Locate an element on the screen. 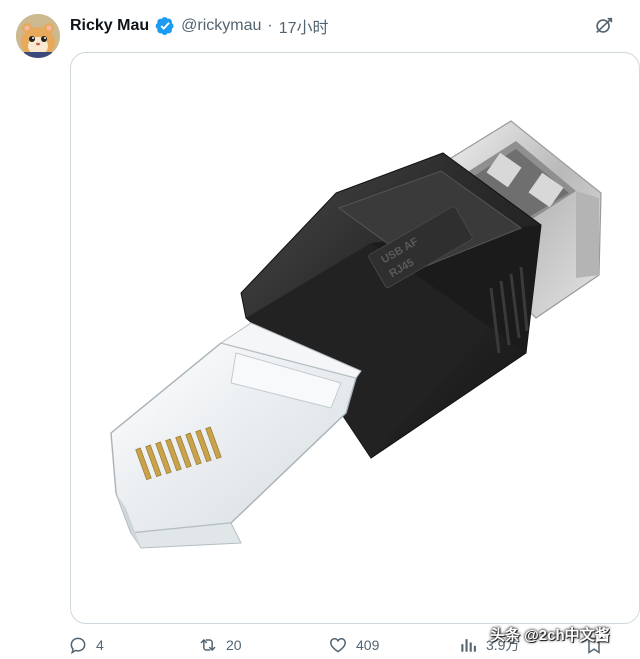 This screenshot has width=640, height=659. reply-button: 4 is located at coordinates (86, 645).